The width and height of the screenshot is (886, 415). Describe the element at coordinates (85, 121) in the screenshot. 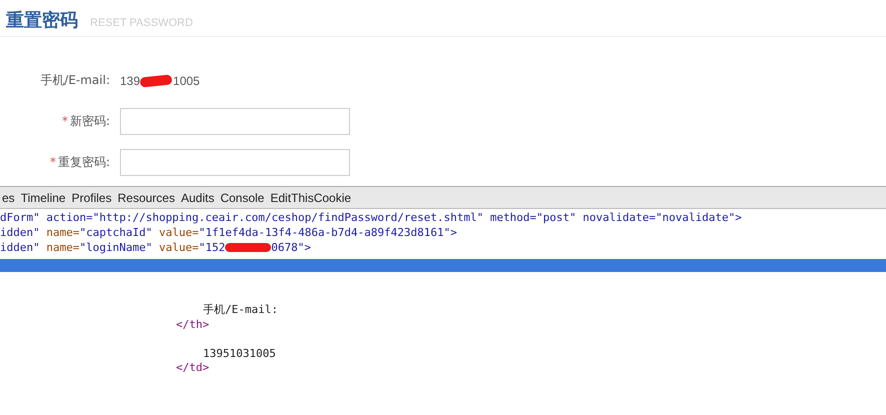

I see `field-label: * 新密码:` at that location.